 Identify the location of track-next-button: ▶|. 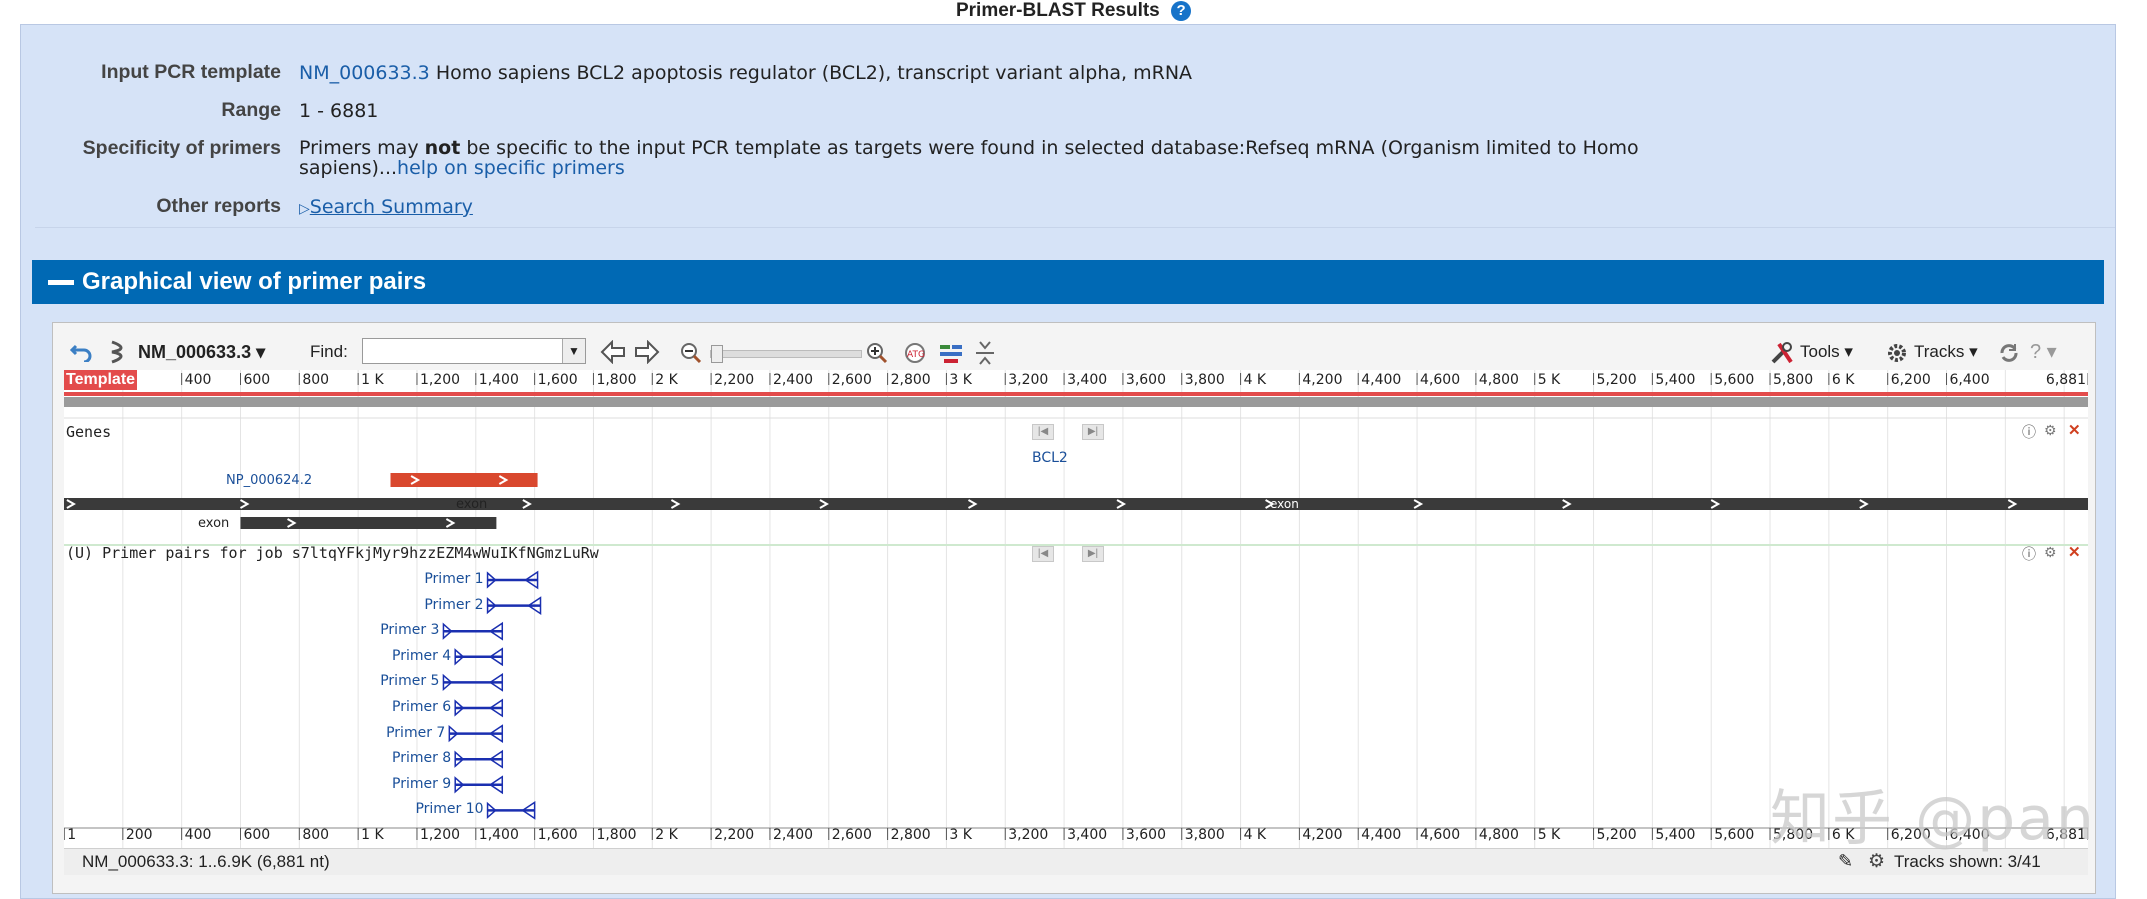
(1093, 432).